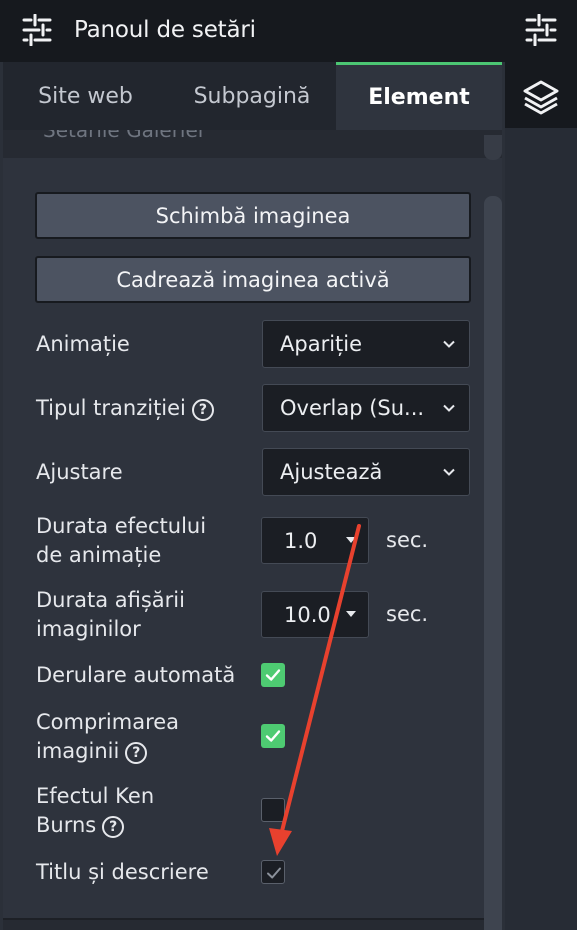 This screenshot has width=577, height=930. What do you see at coordinates (121, 526) in the screenshot?
I see `effect-duration-label-line1: Durata efectului` at bounding box center [121, 526].